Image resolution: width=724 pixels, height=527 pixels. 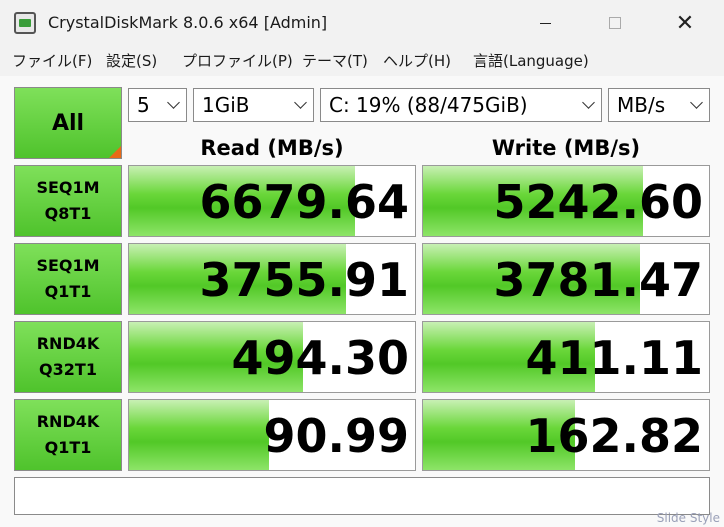 What do you see at coordinates (68, 279) in the screenshot?
I see `test-button-seq1m-q1t1: SEQ1M Q1T1` at bounding box center [68, 279].